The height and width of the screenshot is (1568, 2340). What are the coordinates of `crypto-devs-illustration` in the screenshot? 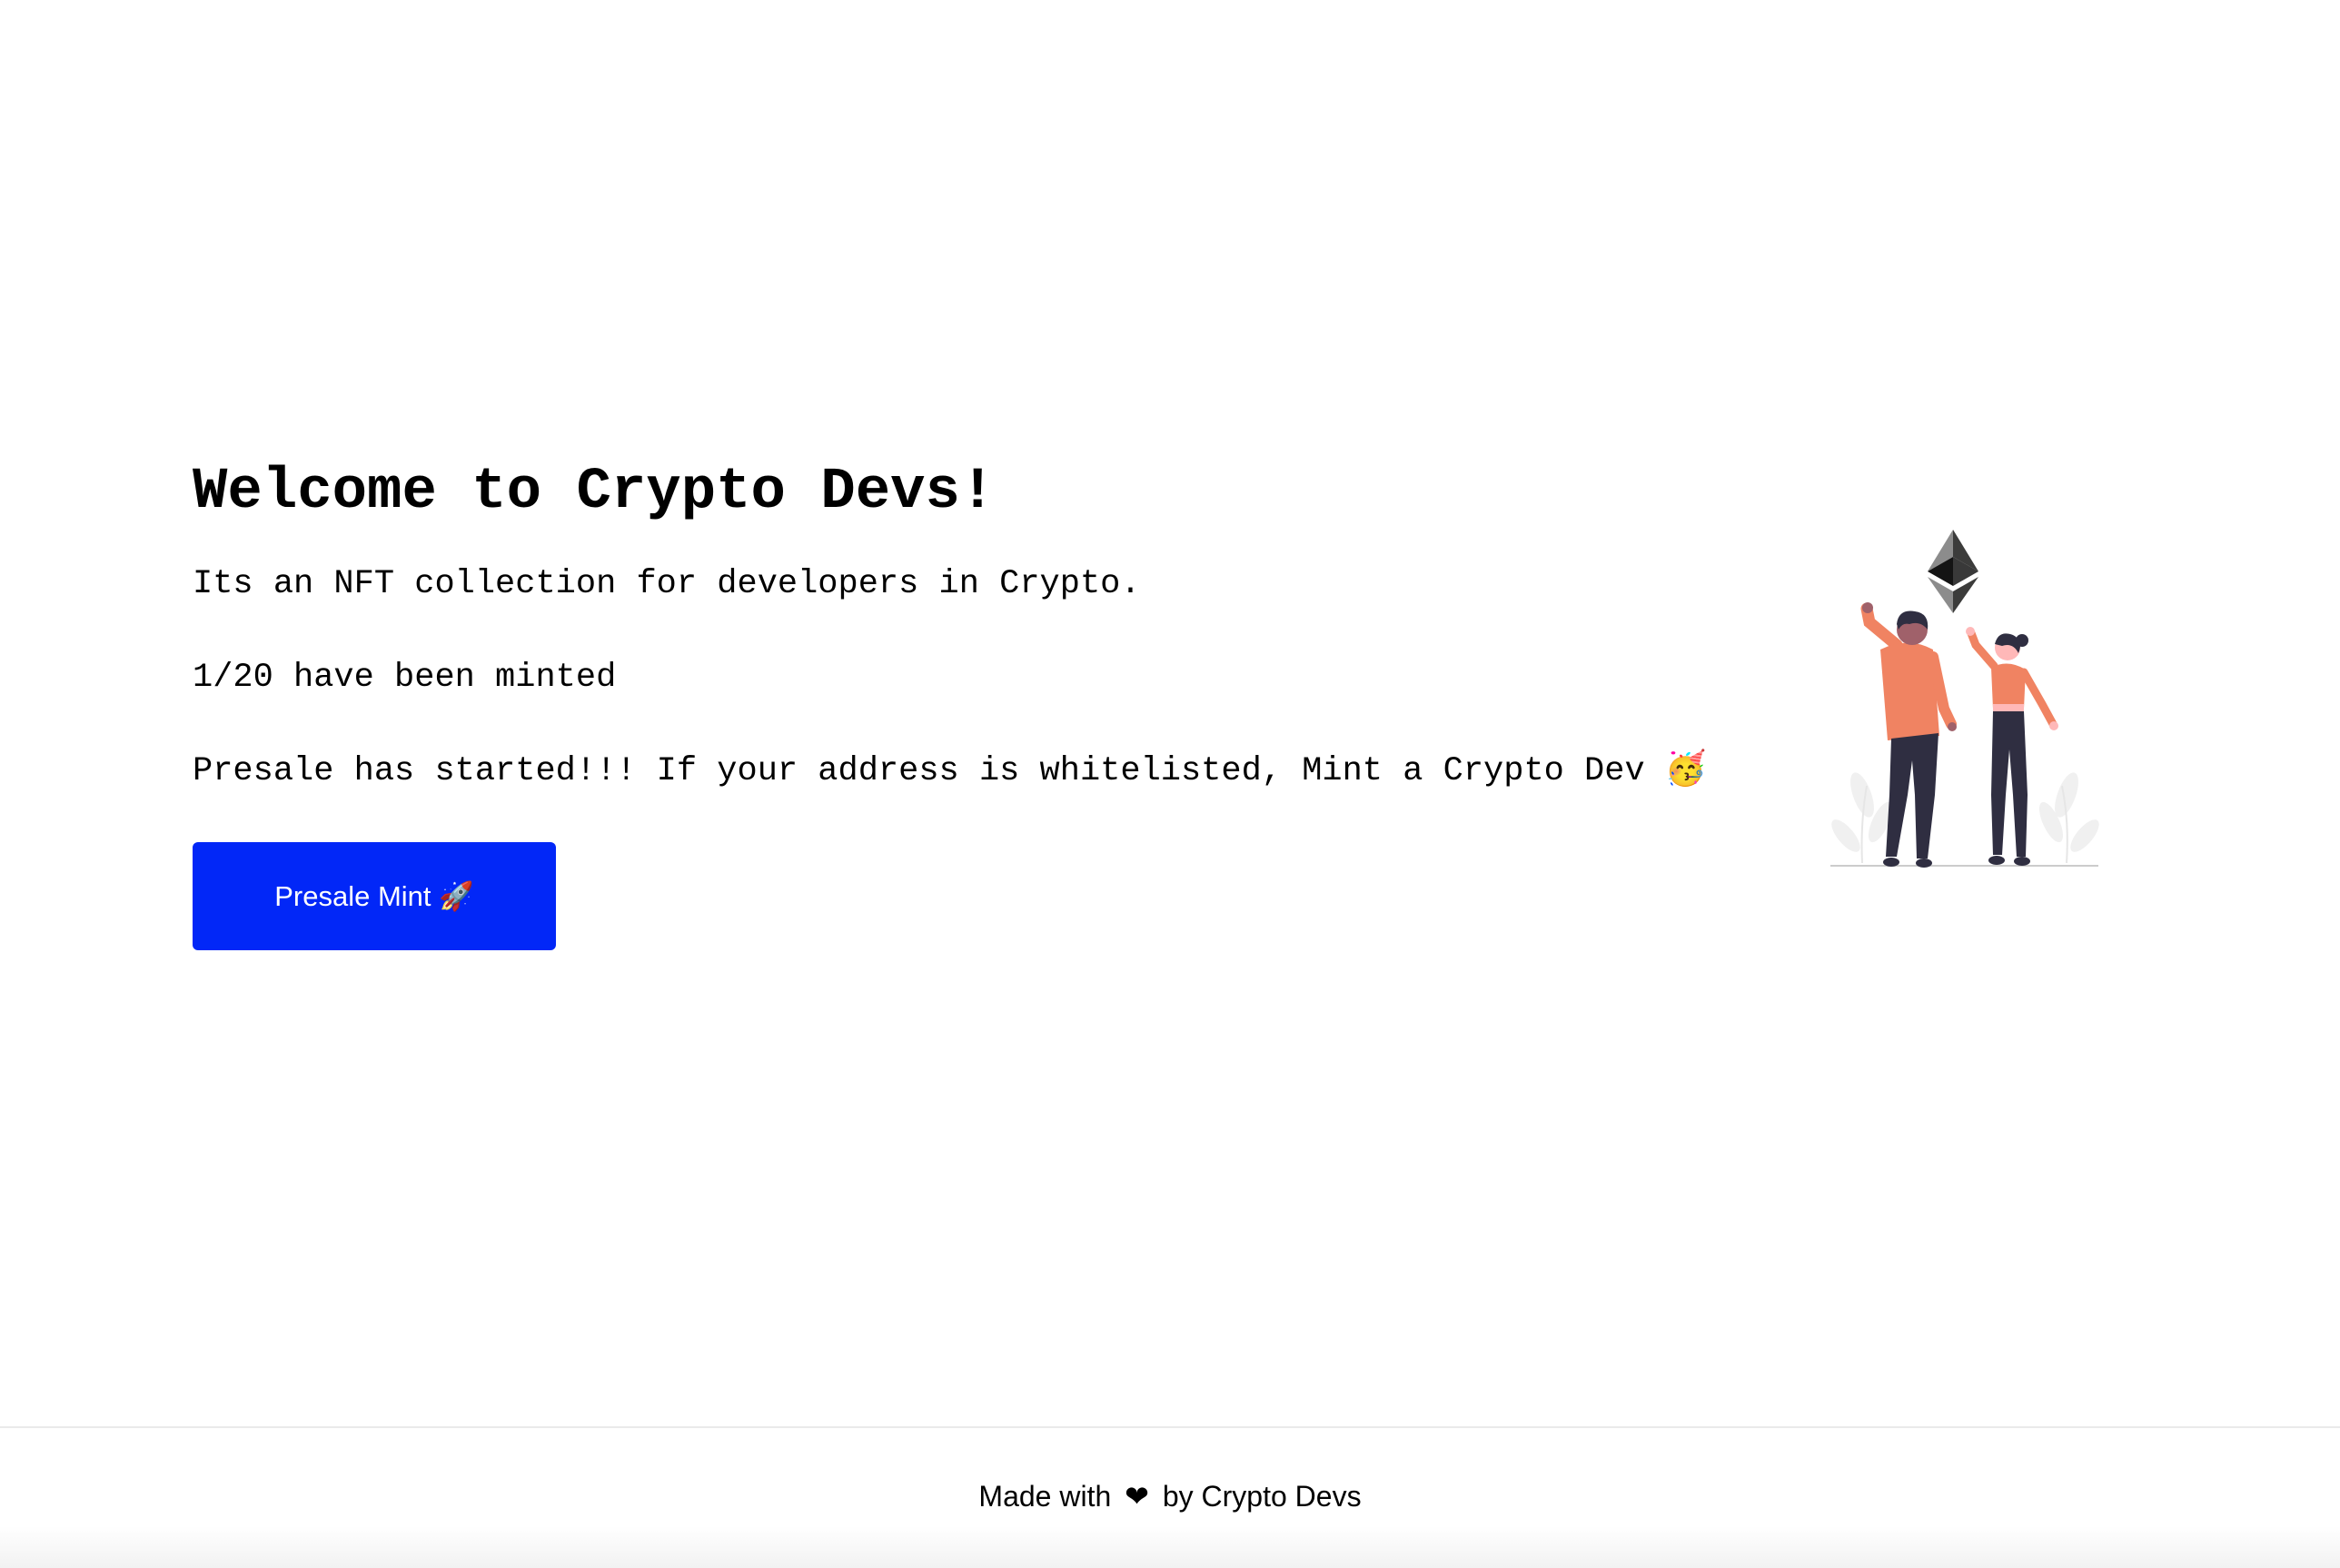 It's located at (1965, 699).